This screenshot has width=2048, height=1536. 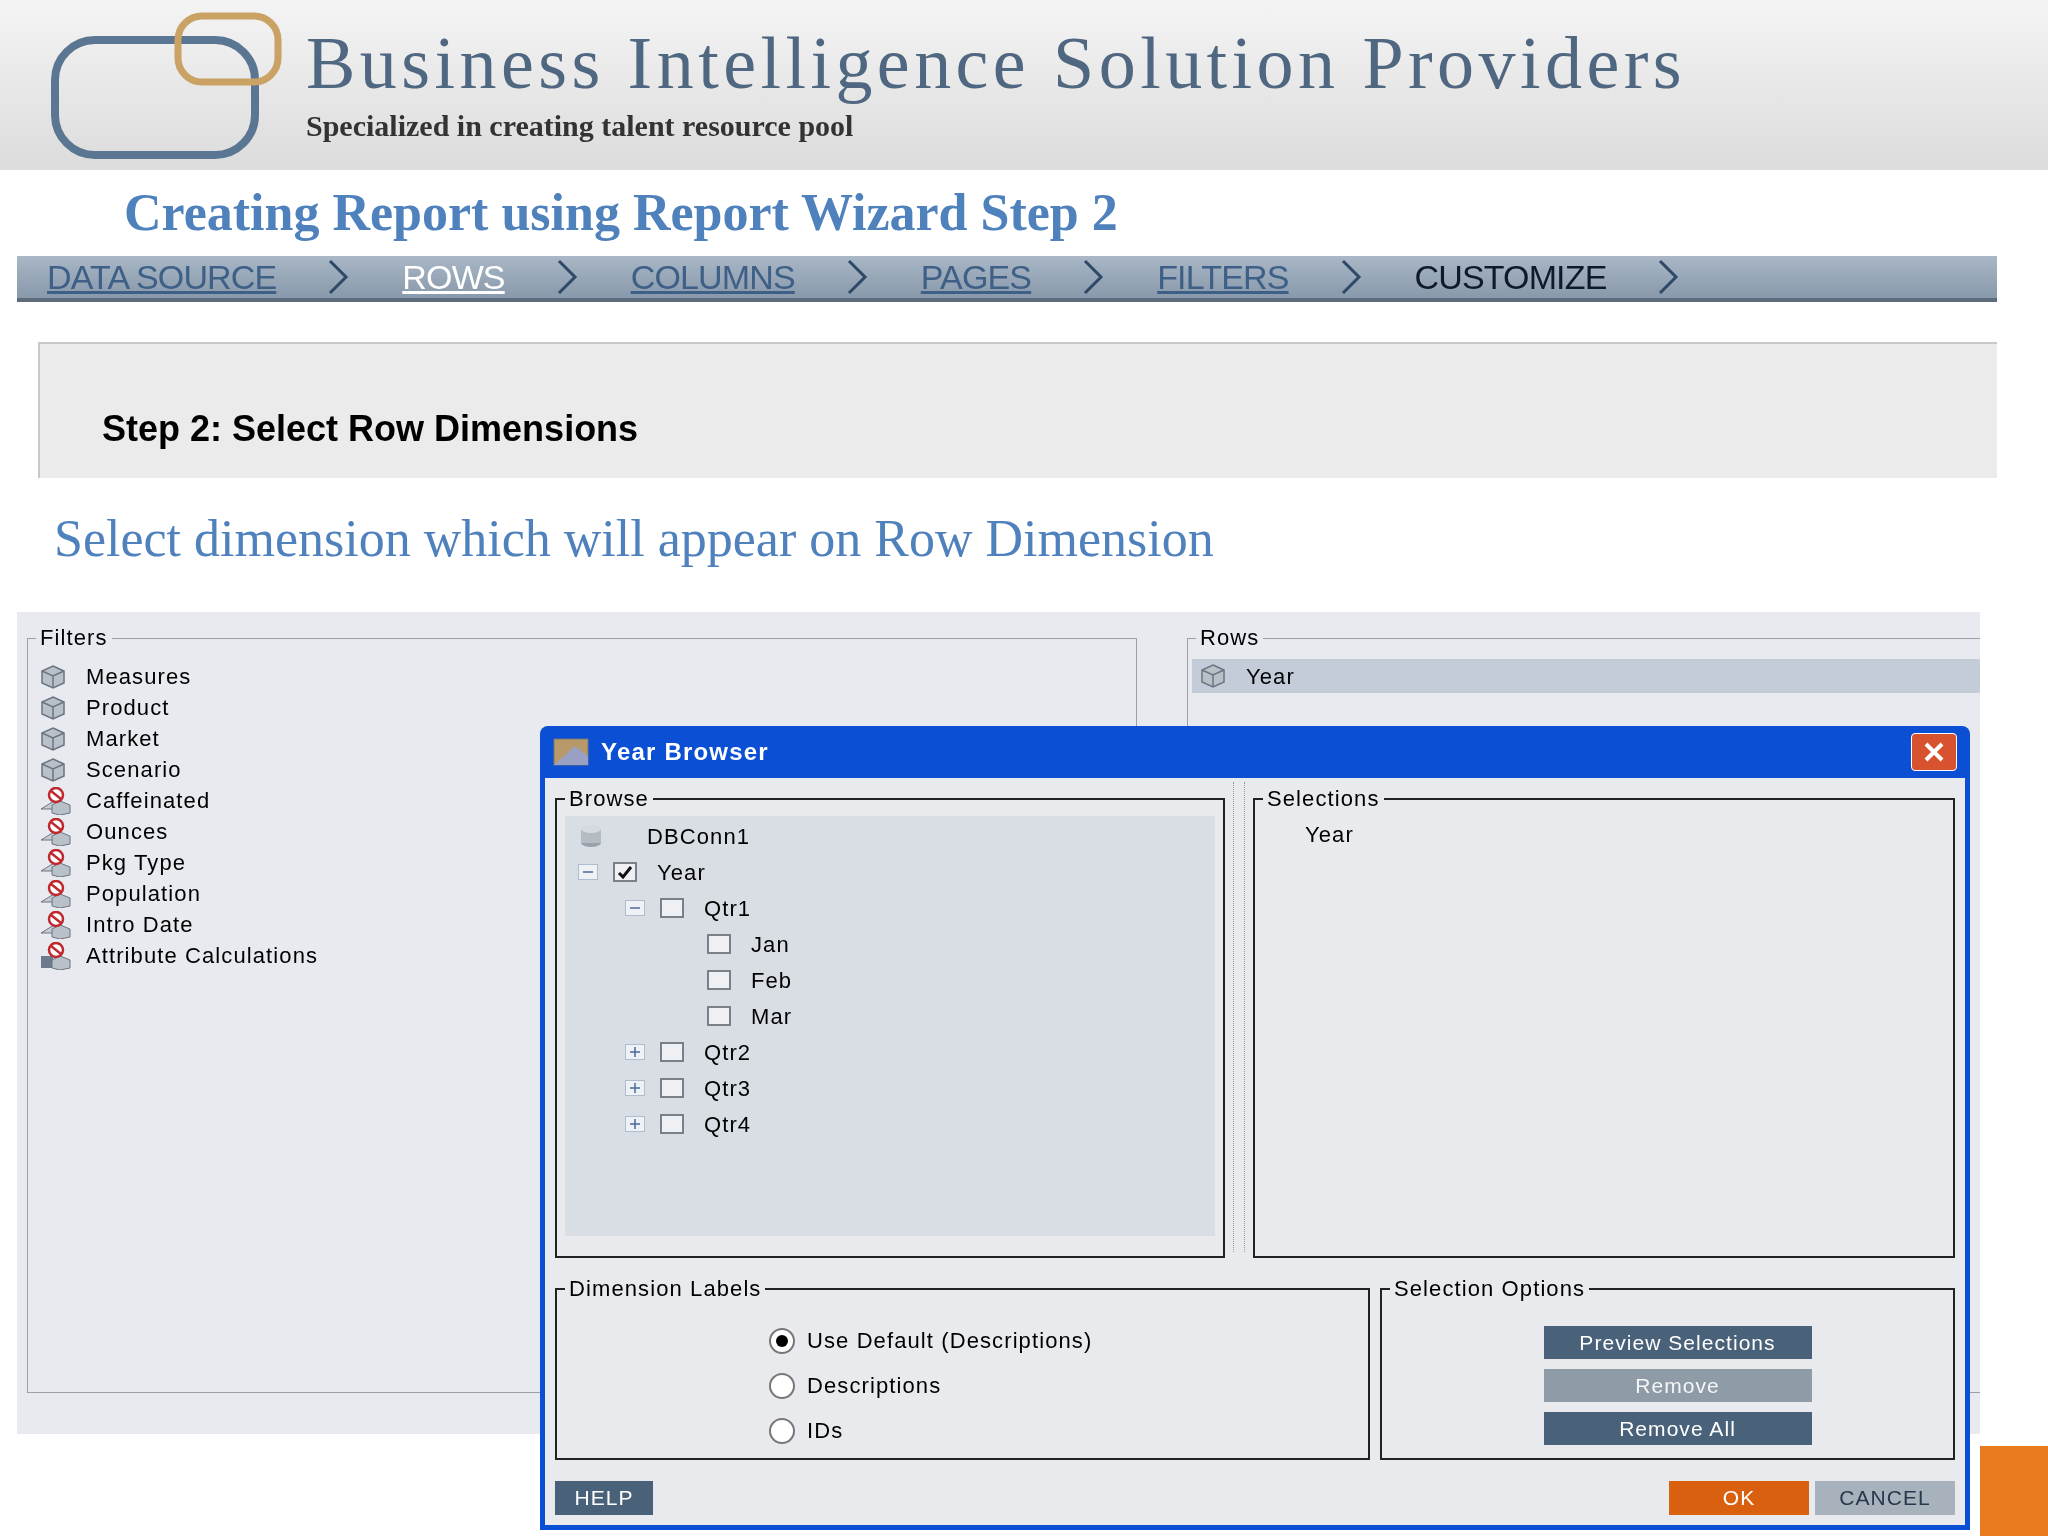 I want to click on rows-item: Year, so click(x=1586, y=676).